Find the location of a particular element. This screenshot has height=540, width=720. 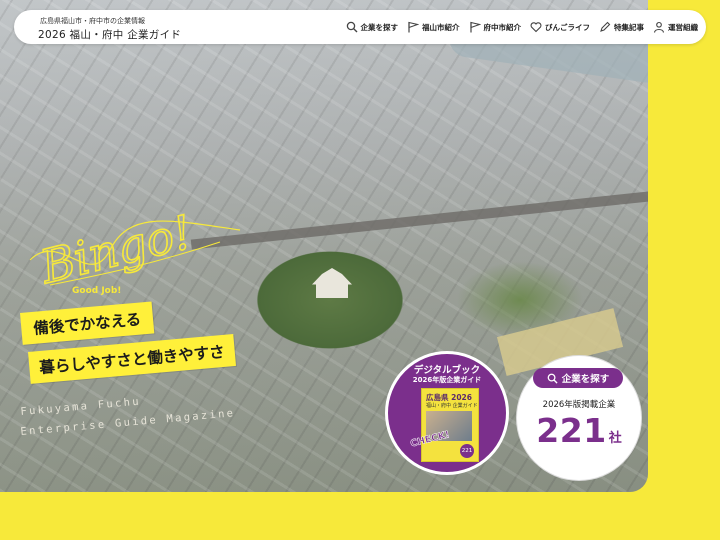

nav-label: 福山市紹介 is located at coordinates (441, 27).